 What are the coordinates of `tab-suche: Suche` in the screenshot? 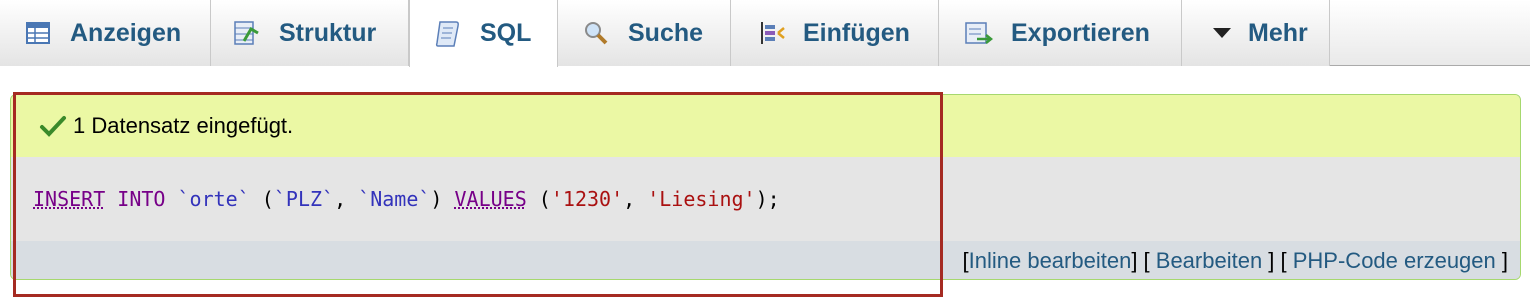 It's located at (644, 33).